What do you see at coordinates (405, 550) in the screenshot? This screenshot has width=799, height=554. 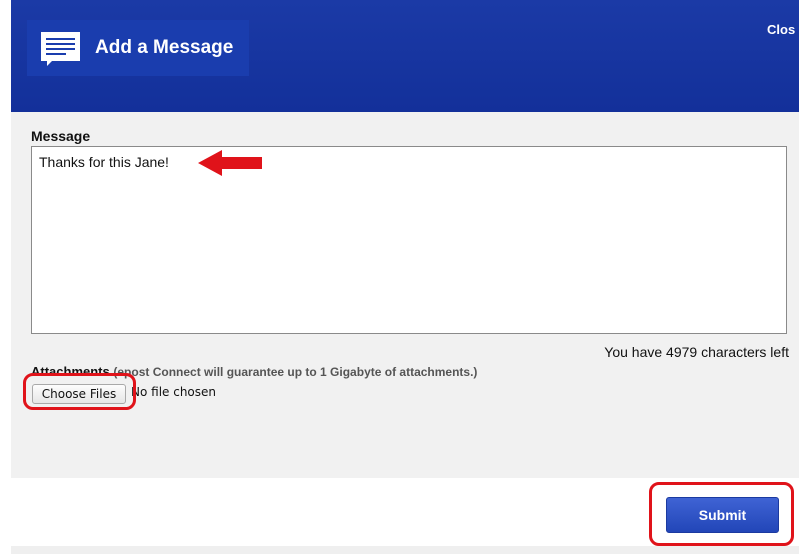 I see `footer-bar` at bounding box center [405, 550].